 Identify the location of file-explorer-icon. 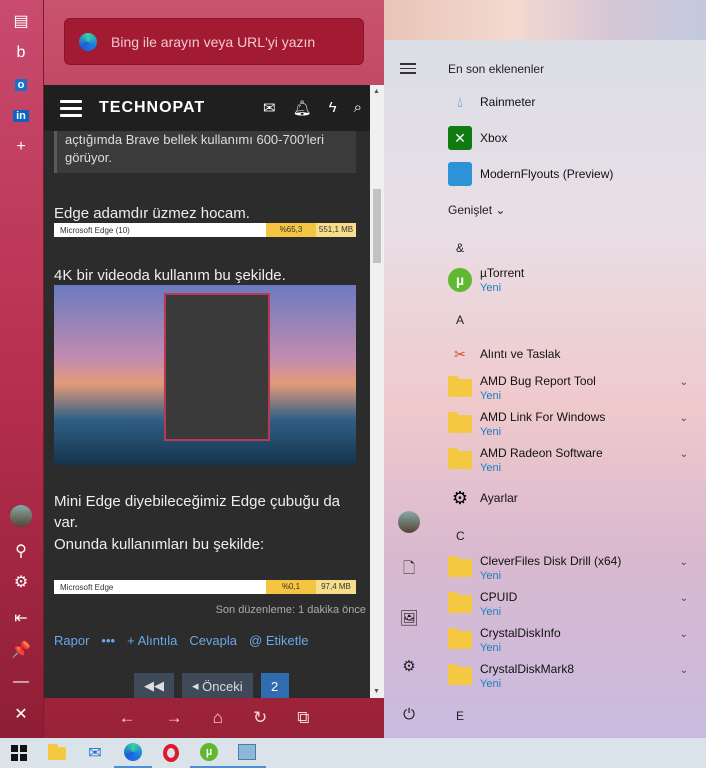
(57, 753).